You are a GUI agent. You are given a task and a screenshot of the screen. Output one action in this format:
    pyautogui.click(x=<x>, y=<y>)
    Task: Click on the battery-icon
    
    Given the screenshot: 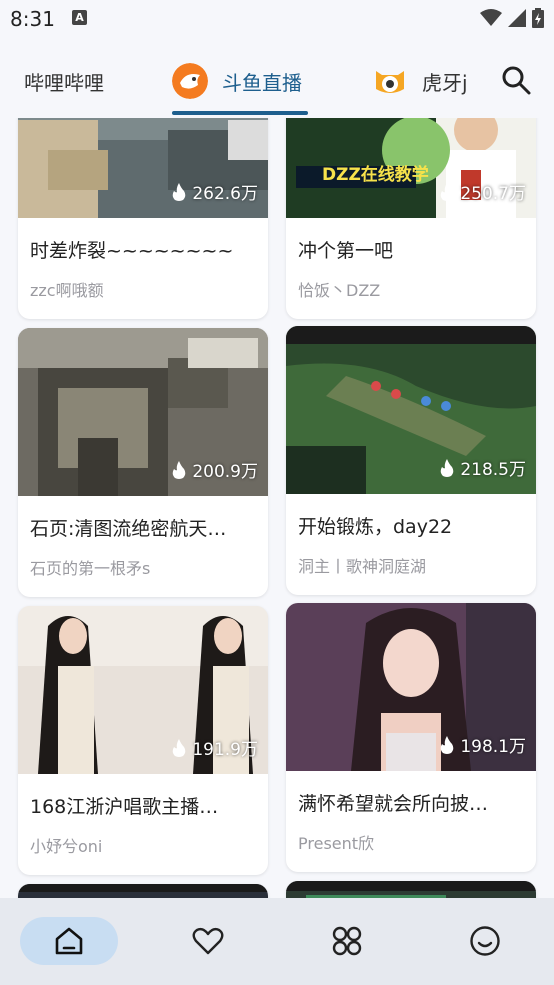 What is the action you would take?
    pyautogui.click(x=538, y=18)
    